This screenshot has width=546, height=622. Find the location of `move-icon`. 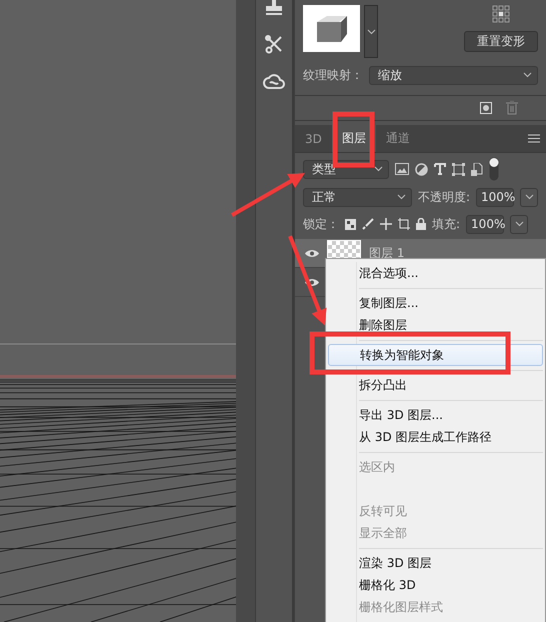

move-icon is located at coordinates (386, 224).